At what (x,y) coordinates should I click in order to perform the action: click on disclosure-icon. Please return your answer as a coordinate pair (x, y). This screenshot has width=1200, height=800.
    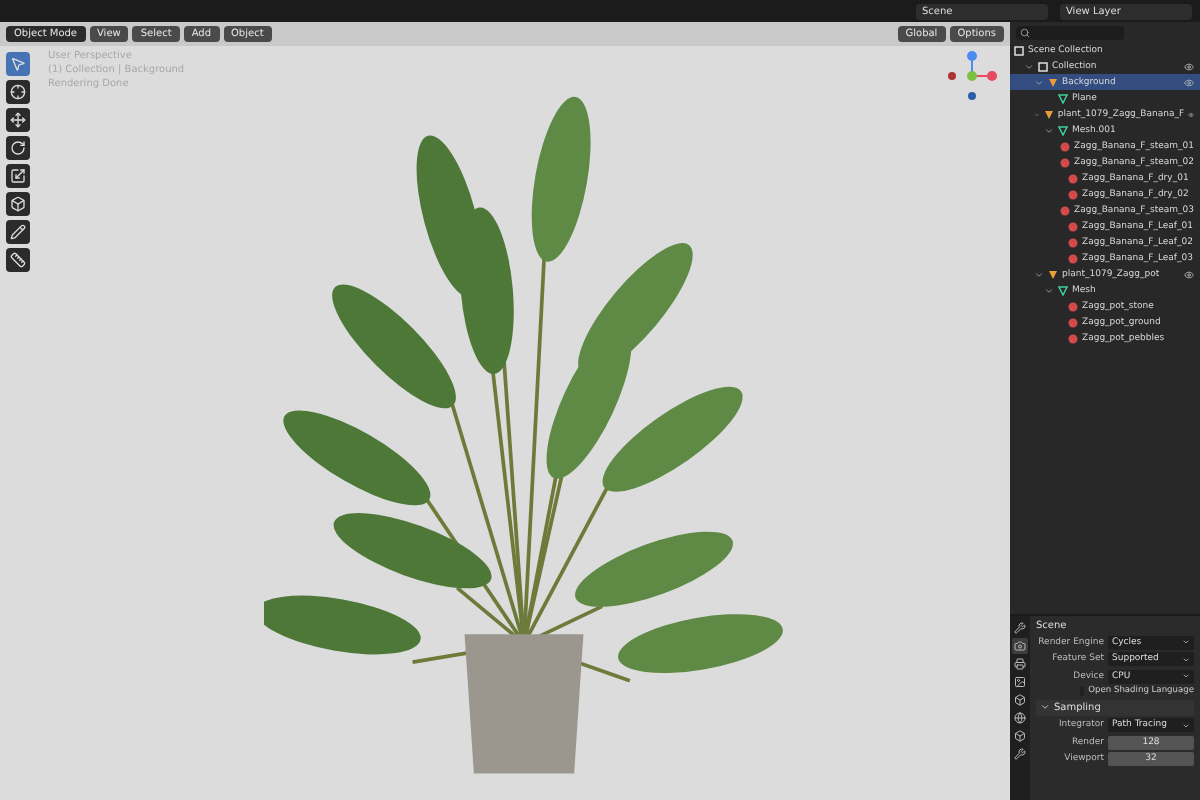
    Looking at the image, I should click on (1045, 707).